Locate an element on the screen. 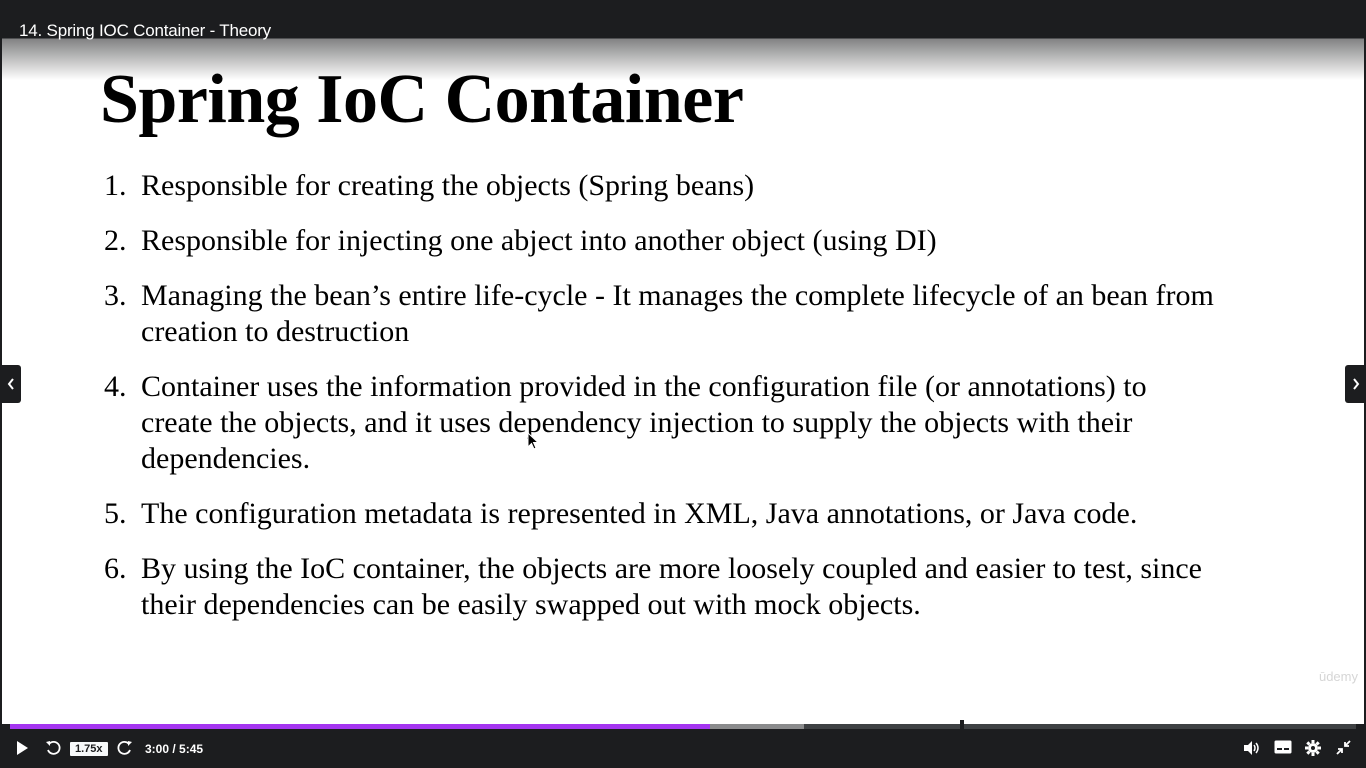  exit-fullscreen-icon is located at coordinates (1343, 747).